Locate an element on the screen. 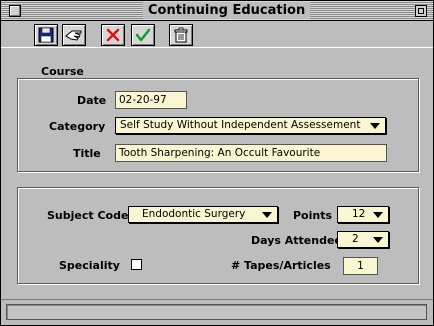 Image resolution: width=434 pixels, height=326 pixels. points-select: 12 is located at coordinates (363, 214).